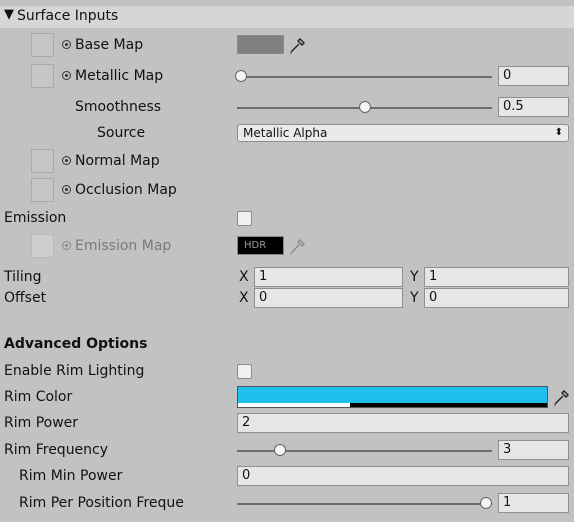 The height and width of the screenshot is (522, 574). What do you see at coordinates (365, 107) in the screenshot?
I see `smoothness-slider-handle` at bounding box center [365, 107].